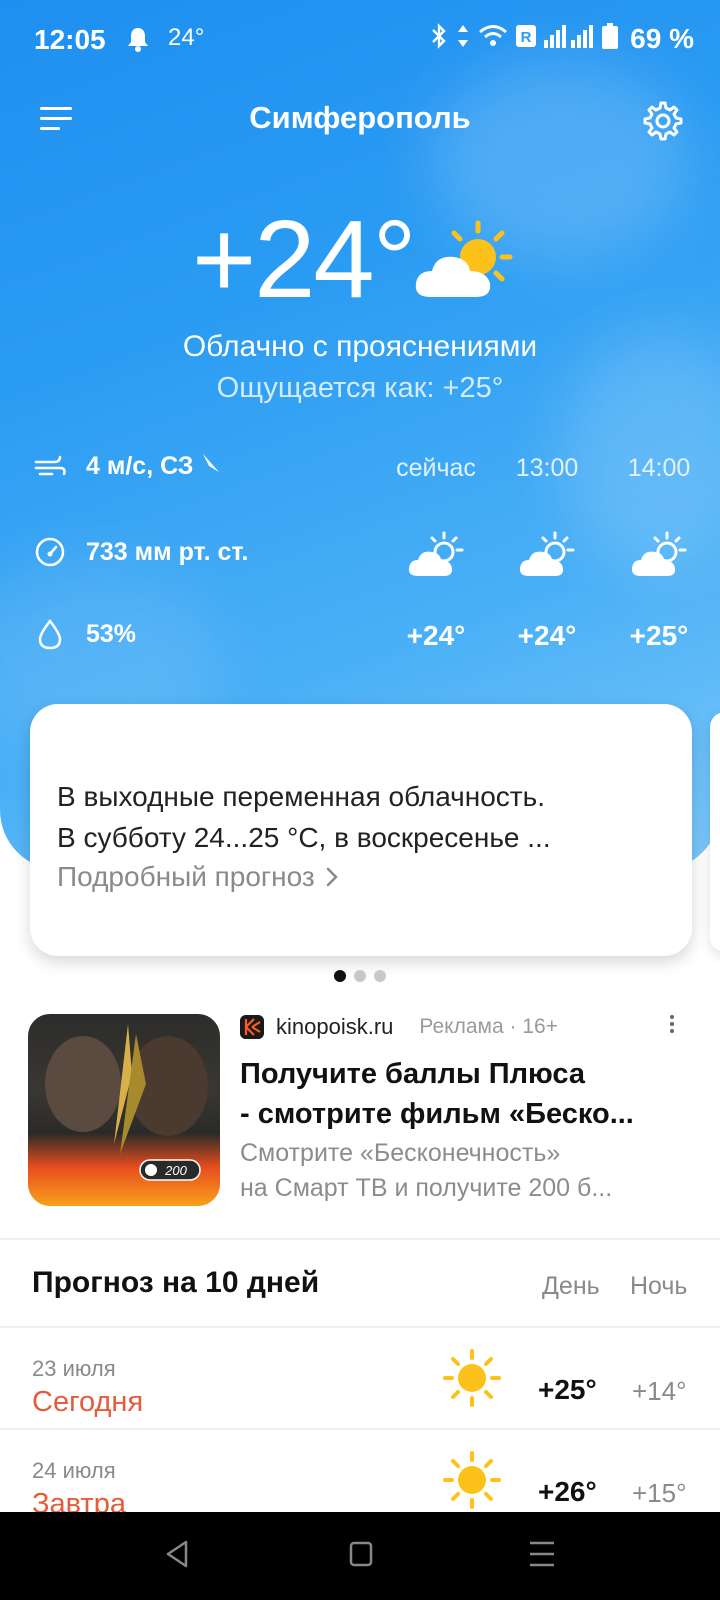 The image size is (720, 1600). What do you see at coordinates (463, 38) in the screenshot?
I see `data-arrows-icon` at bounding box center [463, 38].